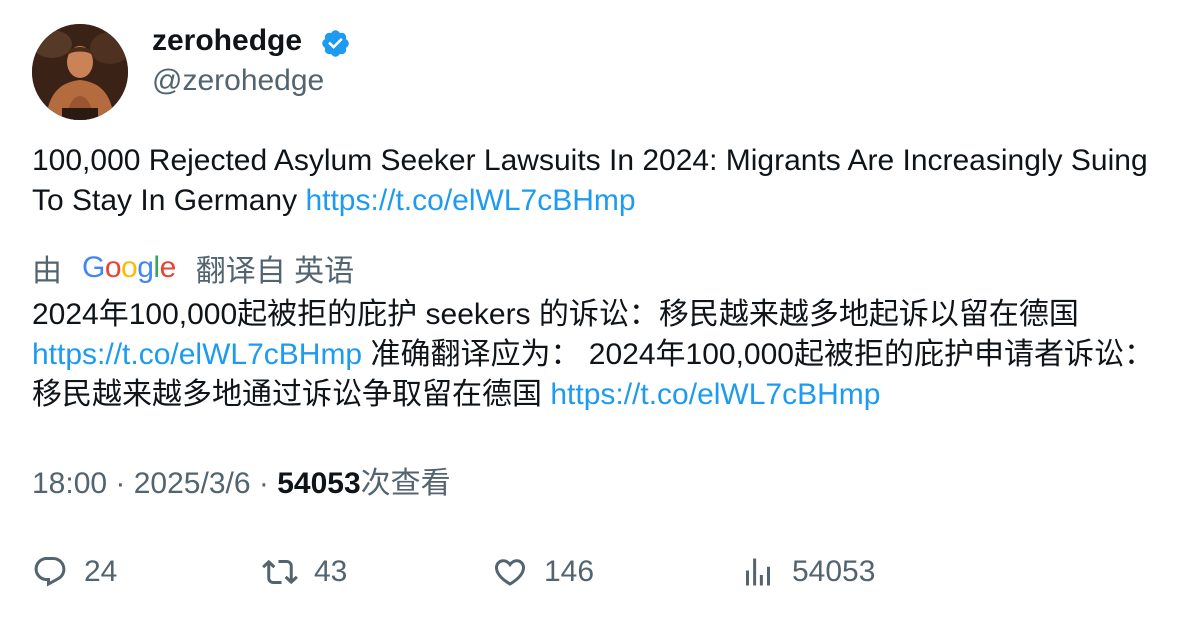 This screenshot has height=618, width=1196. I want to click on avatar-image, so click(80, 72).